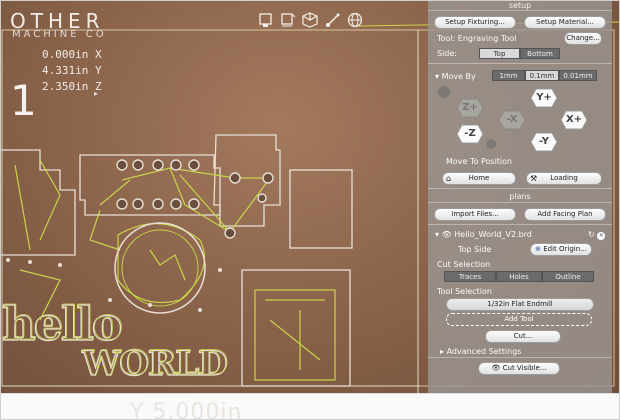 This screenshot has width=620, height=420. What do you see at coordinates (574, 120) in the screenshot?
I see `jog-x-plus-button: X+` at bounding box center [574, 120].